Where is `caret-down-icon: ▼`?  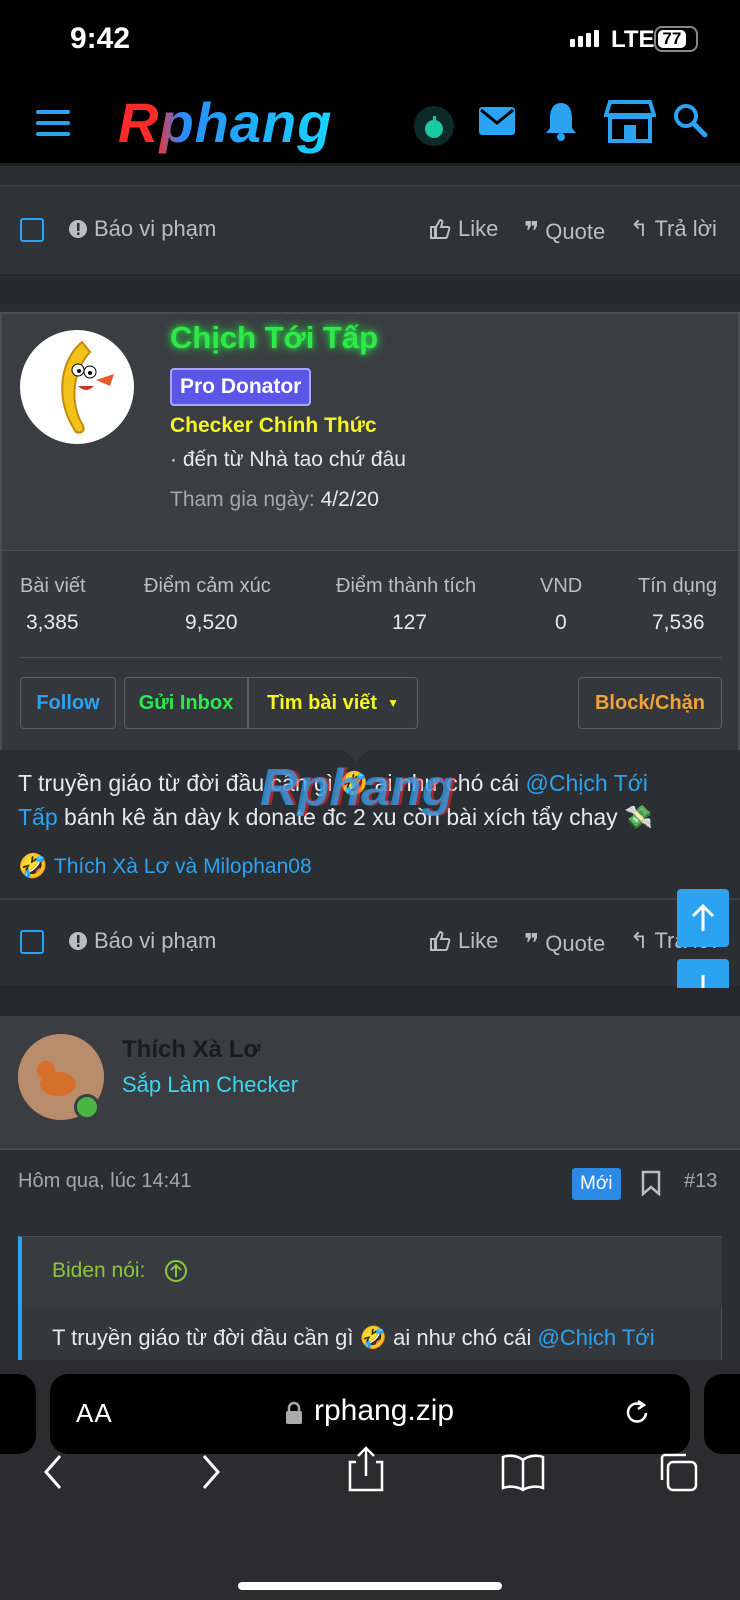
caret-down-icon: ▼ is located at coordinates (393, 703).